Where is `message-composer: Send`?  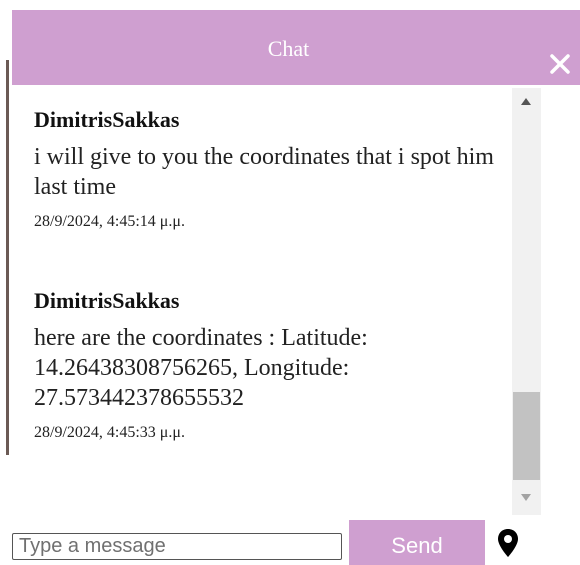 message-composer: Send is located at coordinates (296, 536).